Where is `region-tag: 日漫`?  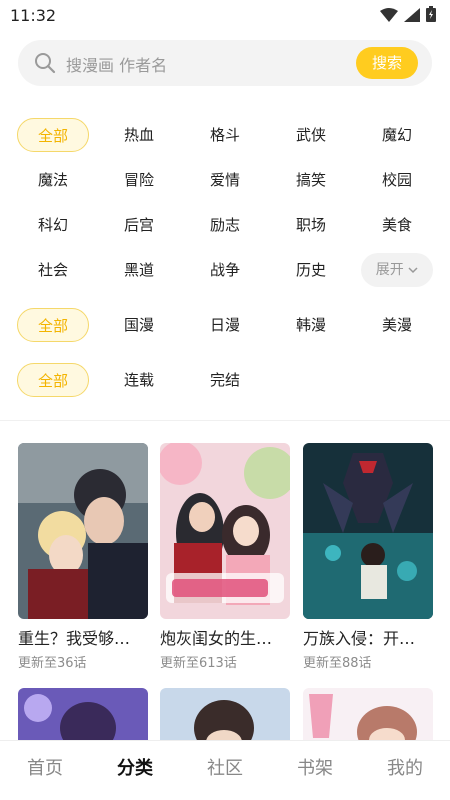 region-tag: 日漫 is located at coordinates (225, 325).